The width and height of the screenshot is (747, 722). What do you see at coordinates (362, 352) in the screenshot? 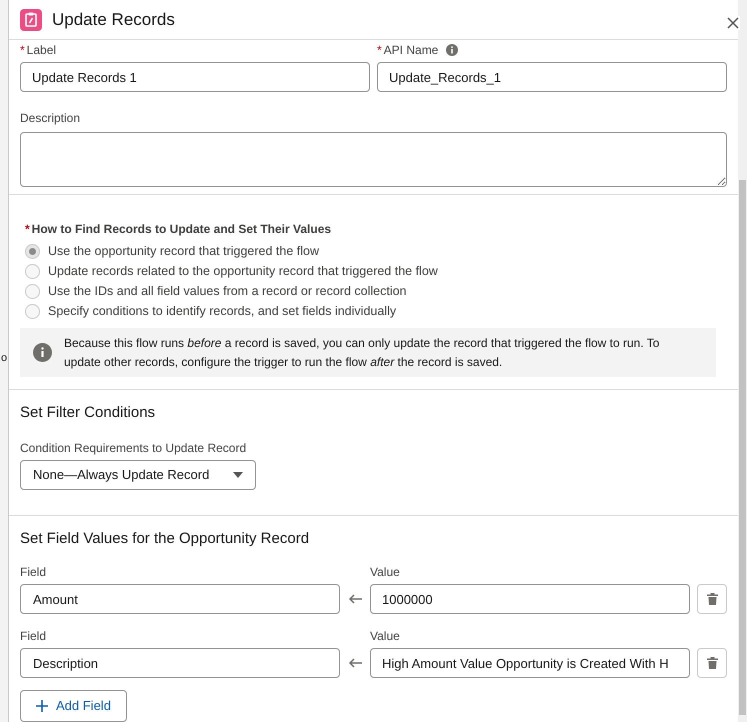
I see `info-text: Because this flow runs before a record is saved, you can only update the record that triggered the flow to run. To update other records, configure the trigger to run the flow after the record is saved.` at bounding box center [362, 352].